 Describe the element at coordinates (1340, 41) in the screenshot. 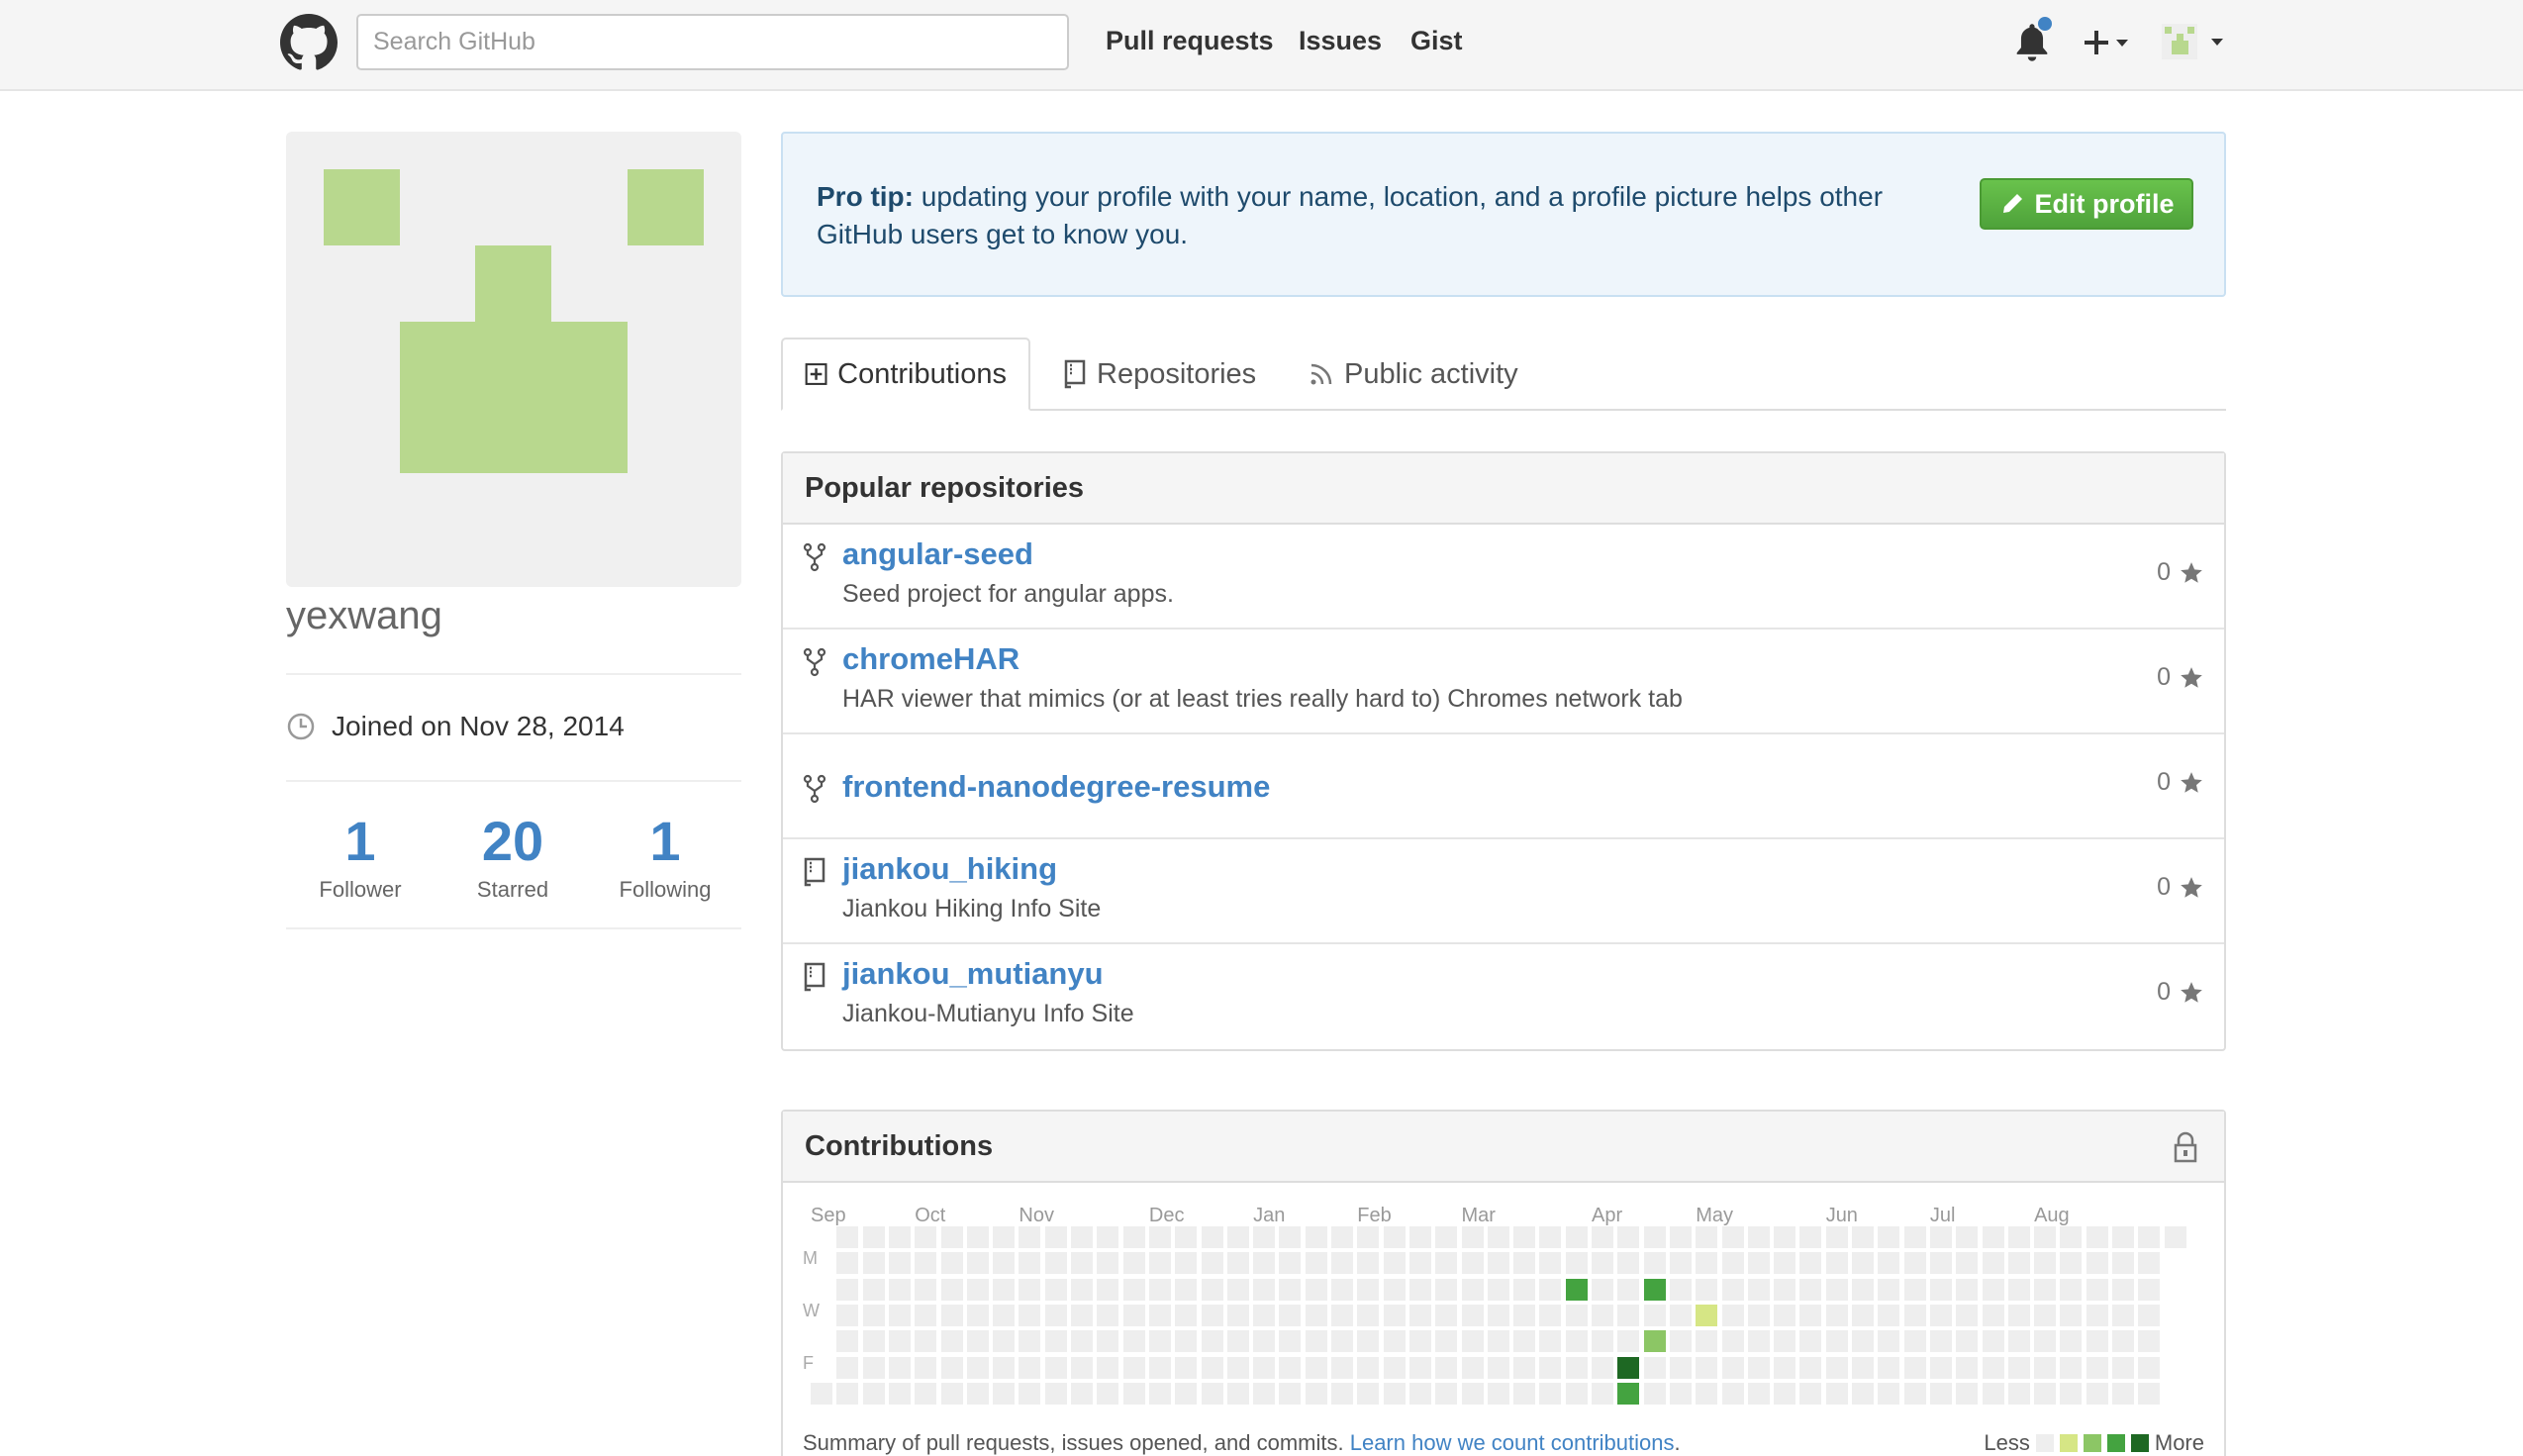

I see `nav-issues: Issues` at that location.